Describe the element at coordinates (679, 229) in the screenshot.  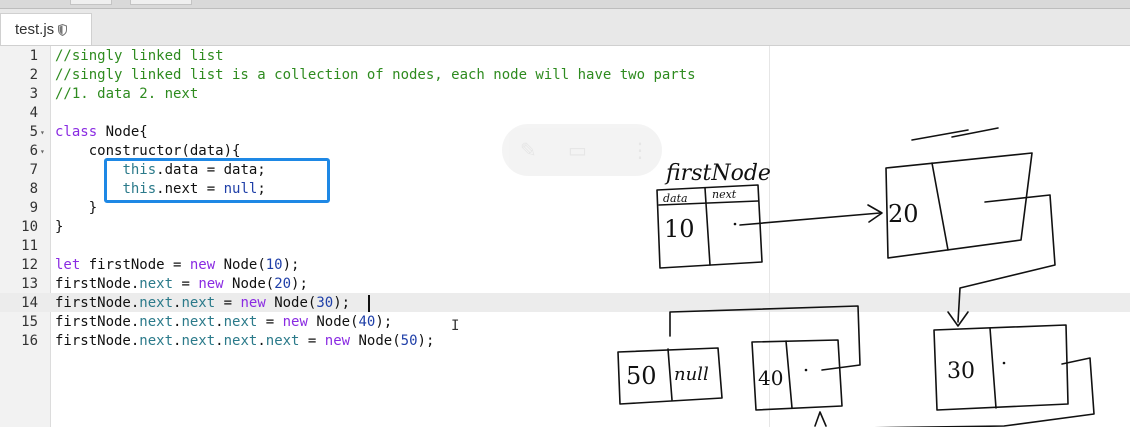
I see `node-value-10: 10` at that location.